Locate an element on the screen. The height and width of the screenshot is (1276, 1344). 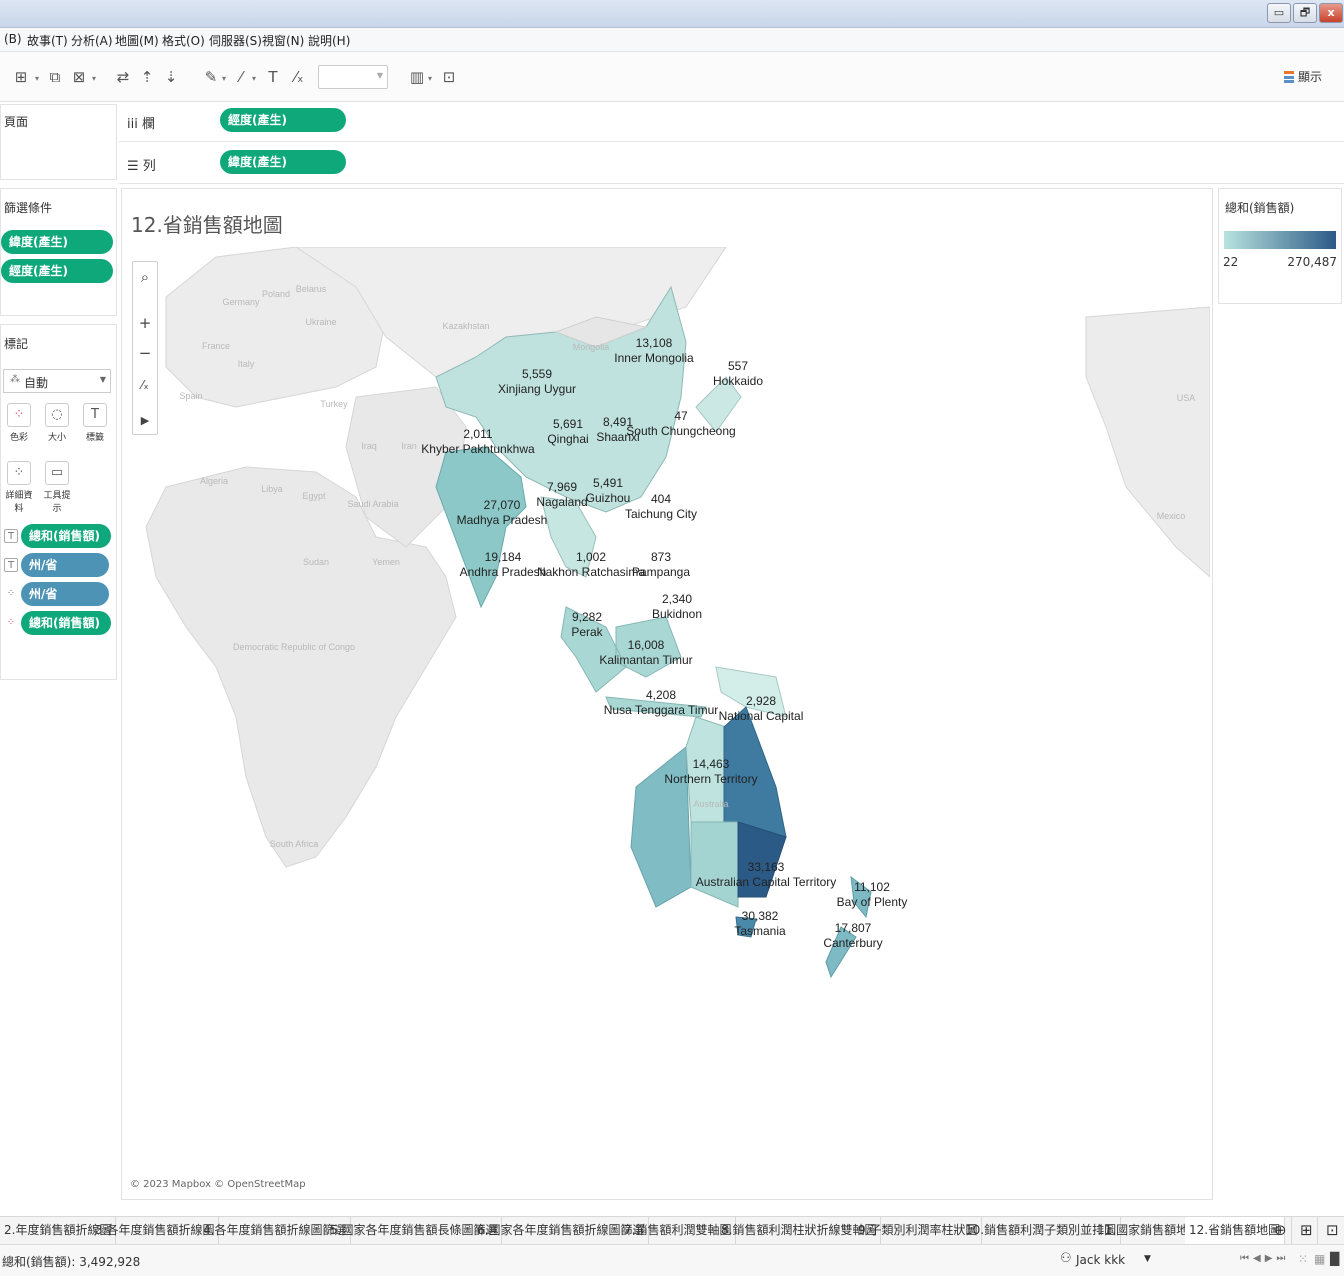
new-worksheet-tab-icon: ⊕ is located at coordinates (1281, 1231).